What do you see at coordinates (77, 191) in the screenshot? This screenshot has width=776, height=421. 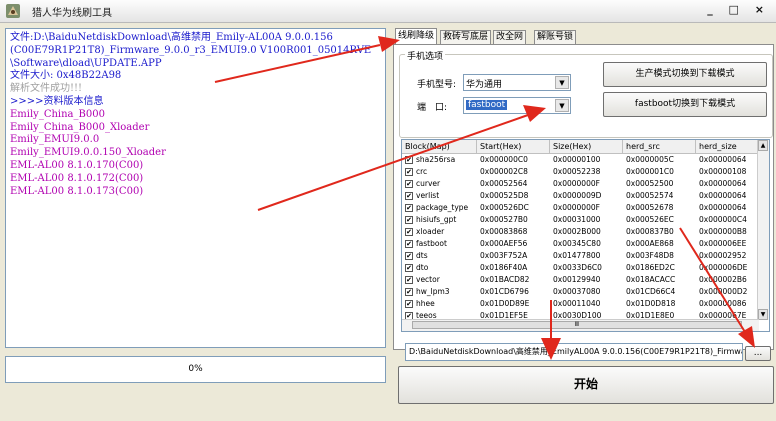 I see `log-line: EML-AL00 8.1.0.173(C00)` at bounding box center [77, 191].